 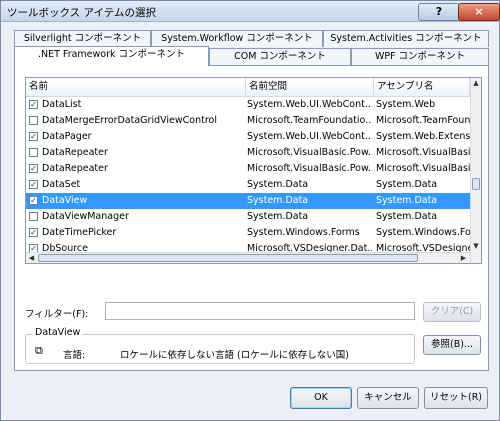 I want to click on title-bar: ツールボックス アイテムの選択 ? ×, so click(x=250, y=11).